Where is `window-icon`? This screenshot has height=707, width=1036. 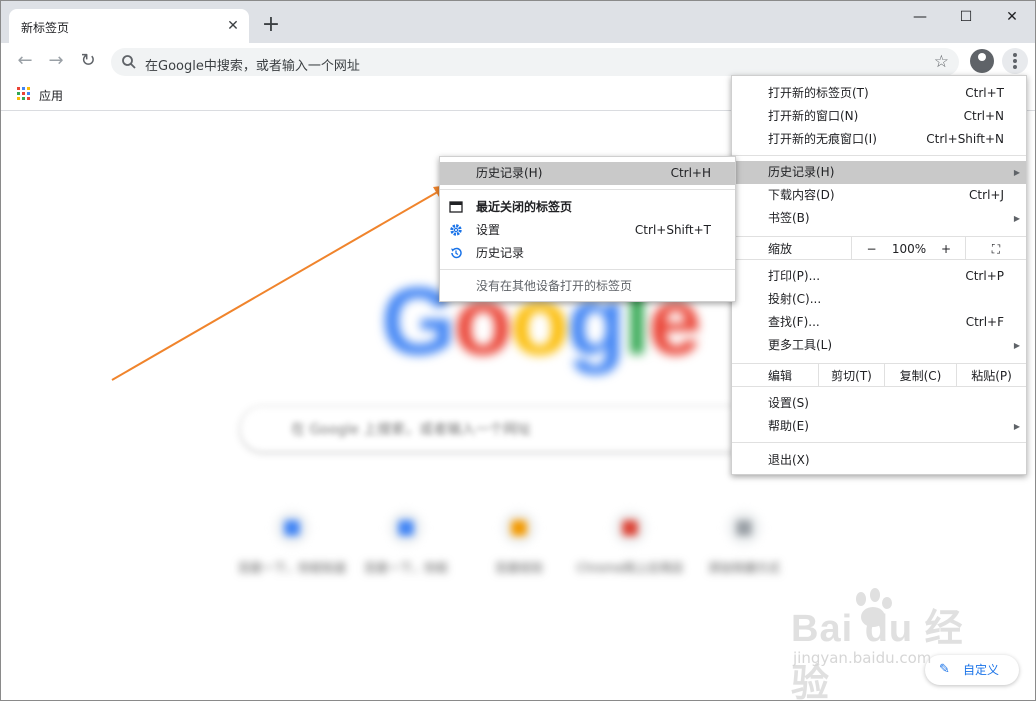
window-icon is located at coordinates (456, 207).